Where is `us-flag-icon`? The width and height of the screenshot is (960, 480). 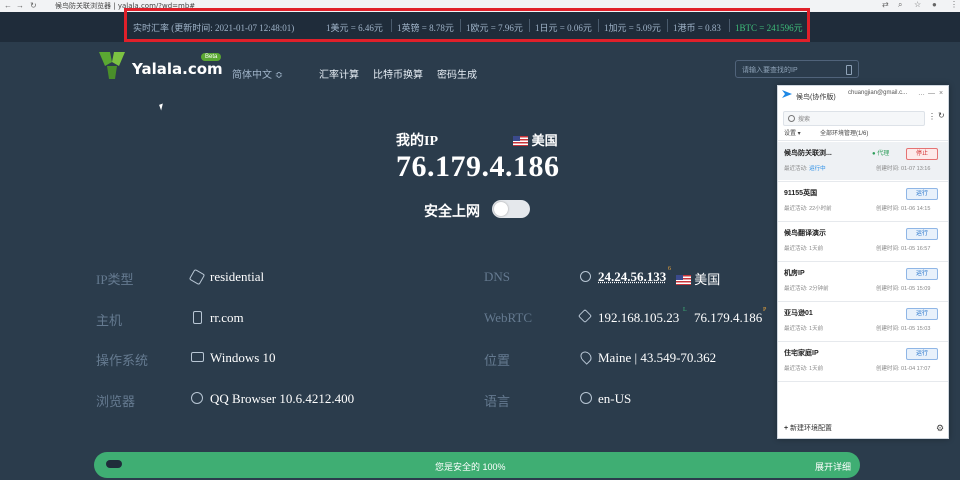 us-flag-icon is located at coordinates (520, 141).